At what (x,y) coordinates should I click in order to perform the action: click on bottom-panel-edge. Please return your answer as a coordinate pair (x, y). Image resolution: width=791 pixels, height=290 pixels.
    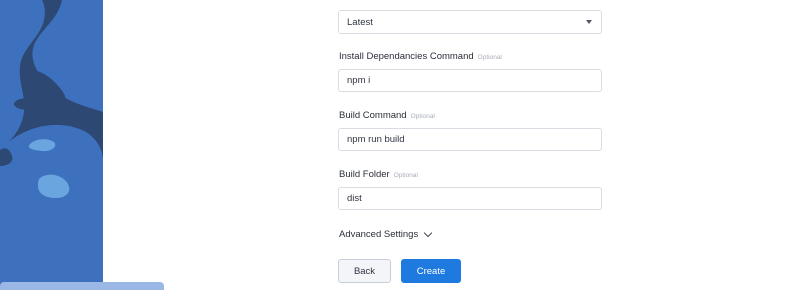
    Looking at the image, I should click on (82, 286).